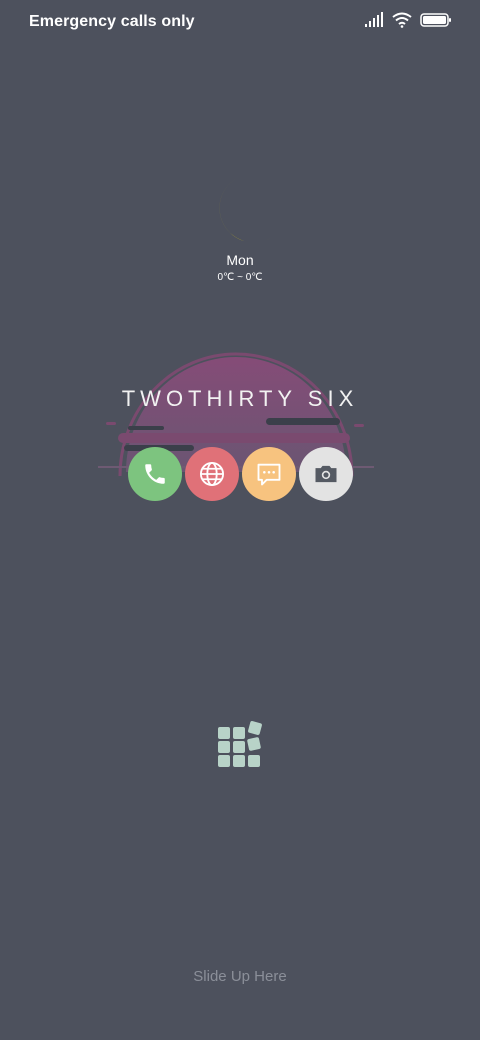  I want to click on phone-app-button, so click(155, 474).